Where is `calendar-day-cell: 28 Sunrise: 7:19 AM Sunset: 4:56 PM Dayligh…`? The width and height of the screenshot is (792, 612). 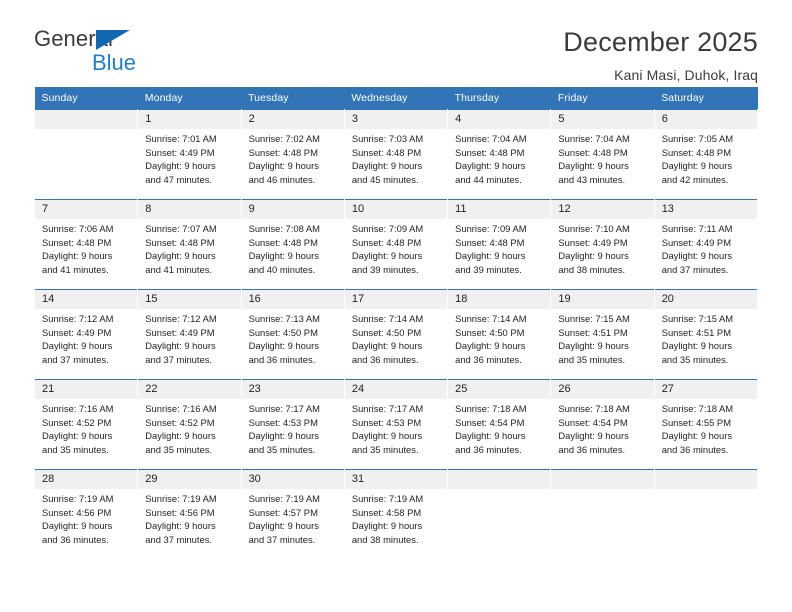
calendar-day-cell: 28 Sunrise: 7:19 AM Sunset: 4:56 PM Dayligh… is located at coordinates (86, 514).